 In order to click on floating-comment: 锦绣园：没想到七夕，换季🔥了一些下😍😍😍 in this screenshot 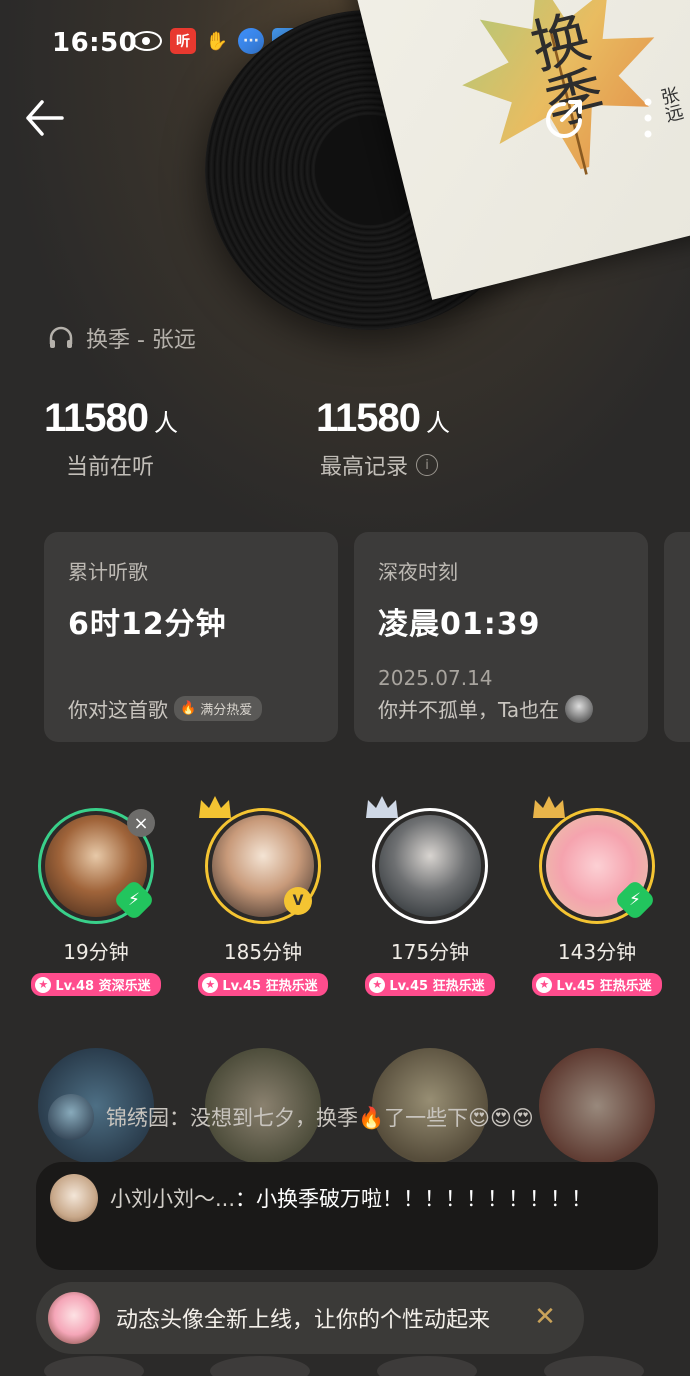, I will do `click(291, 1117)`.